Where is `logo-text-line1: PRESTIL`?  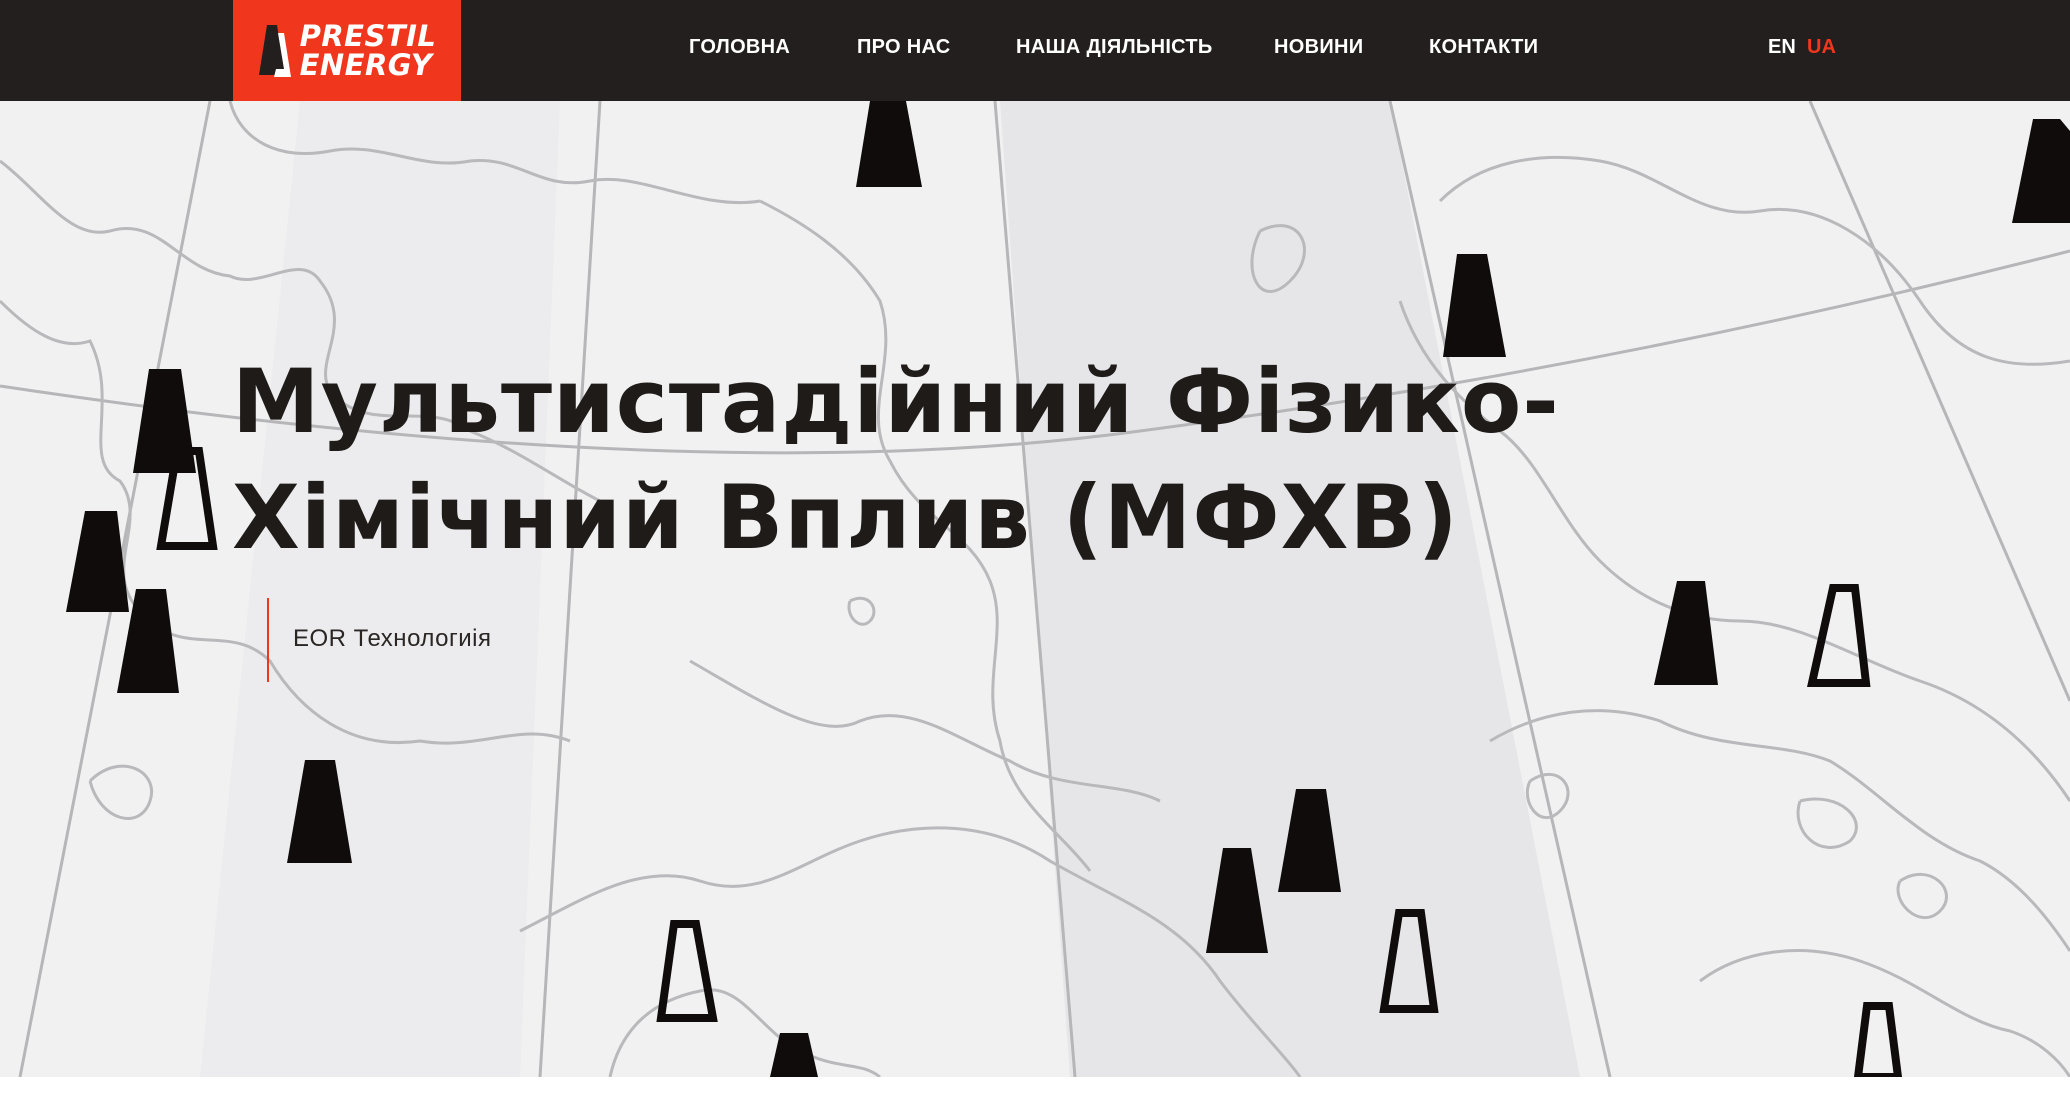 logo-text-line1: PRESTIL is located at coordinates (368, 35).